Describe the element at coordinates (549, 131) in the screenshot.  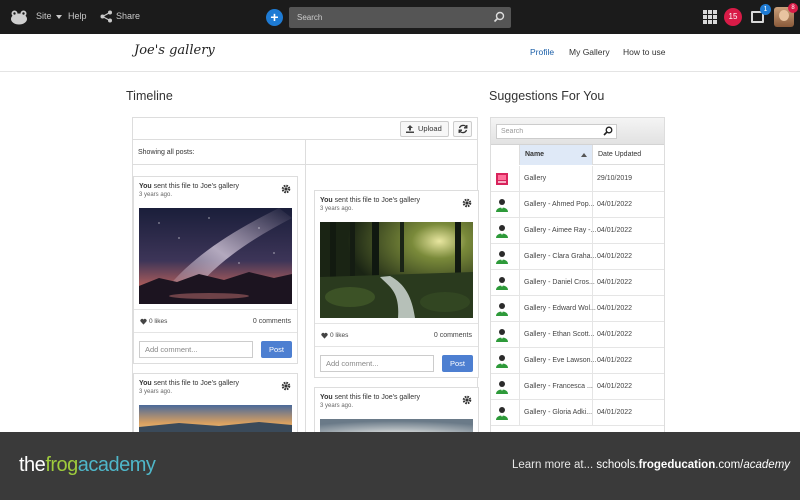
I see `suggestions-search-input` at that location.